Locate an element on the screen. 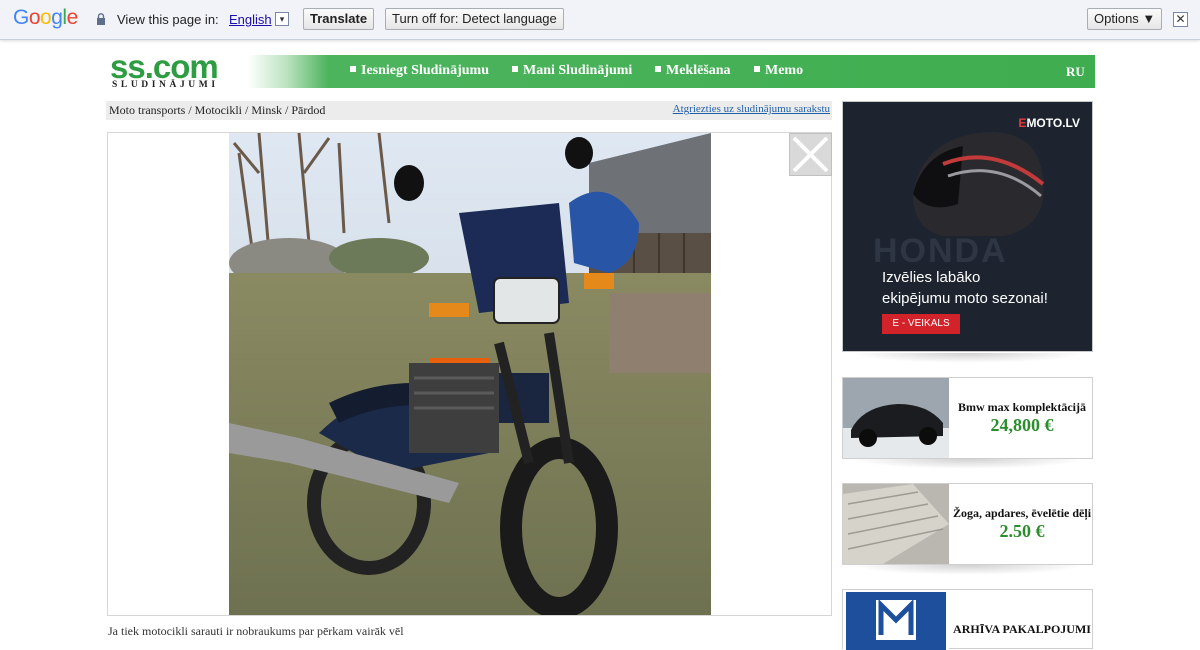 This screenshot has height=650, width=1200. ad-shop-button: E - VEIKALS is located at coordinates (921, 324).